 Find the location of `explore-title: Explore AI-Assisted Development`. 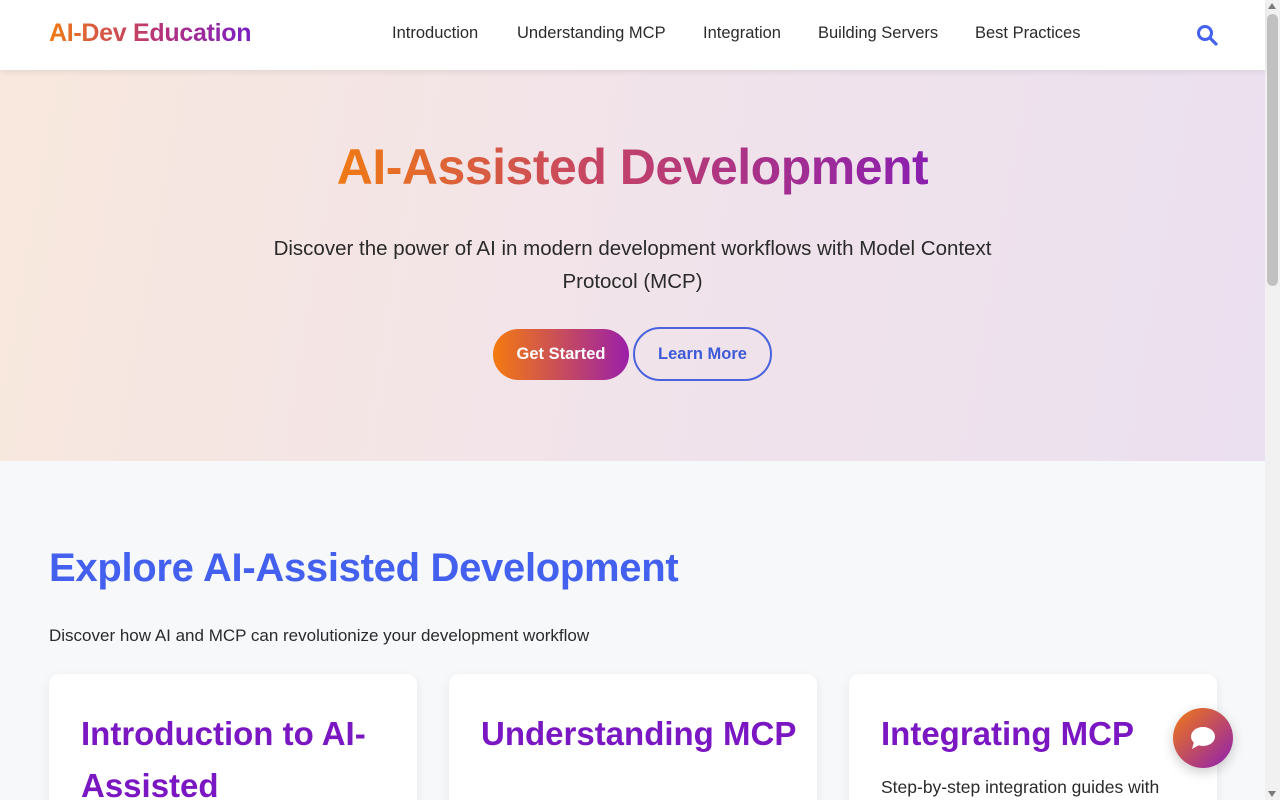

explore-title: Explore AI-Assisted Development is located at coordinates (364, 568).